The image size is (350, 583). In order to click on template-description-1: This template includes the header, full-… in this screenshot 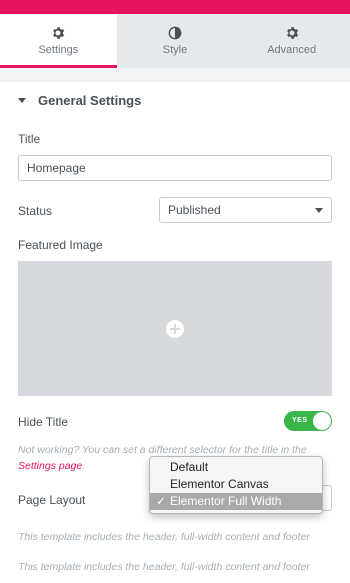, I will do `click(164, 537)`.